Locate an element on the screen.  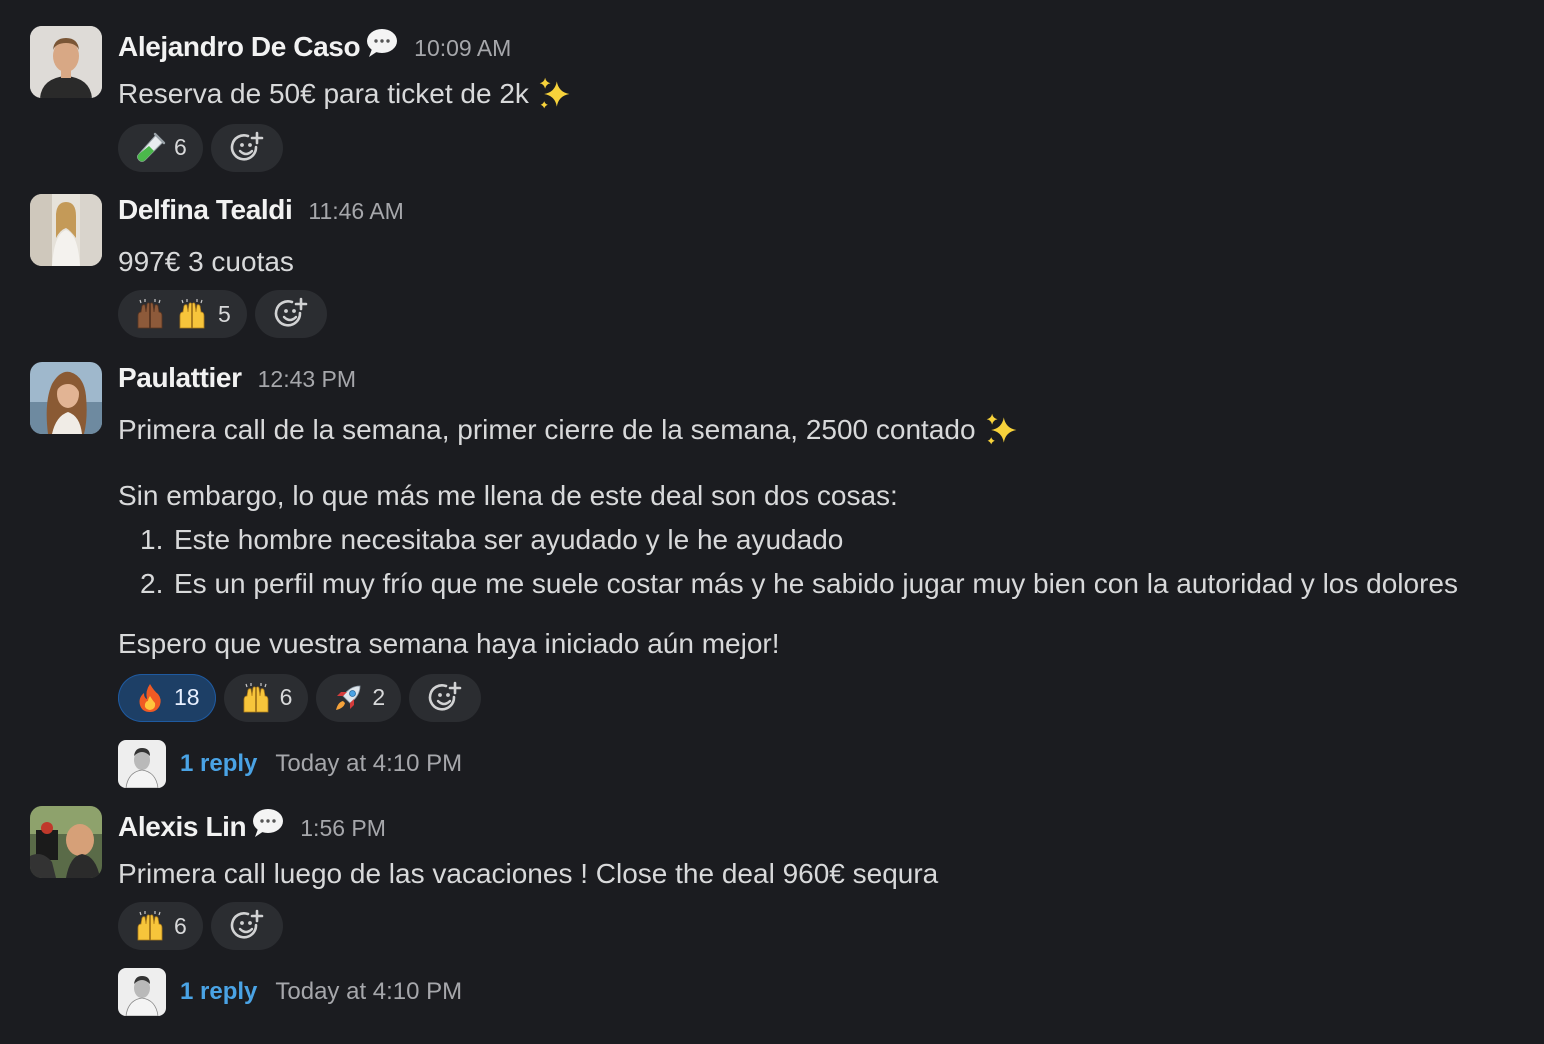
reaction-raised-hands: 5 is located at coordinates (182, 314).